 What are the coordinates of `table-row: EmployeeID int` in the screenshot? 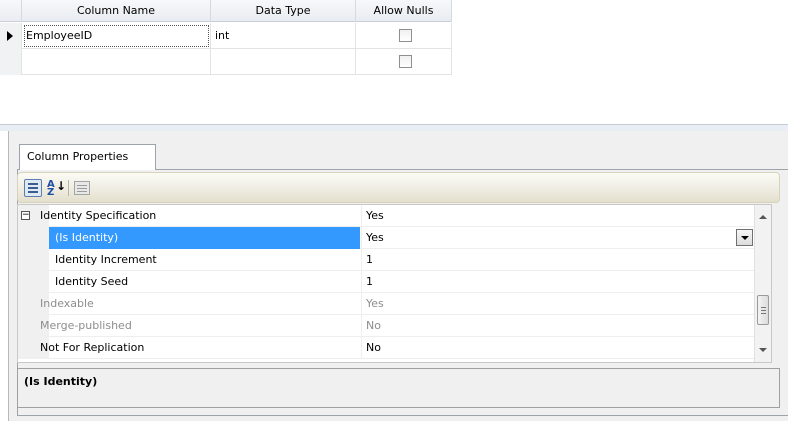 It's located at (226, 36).